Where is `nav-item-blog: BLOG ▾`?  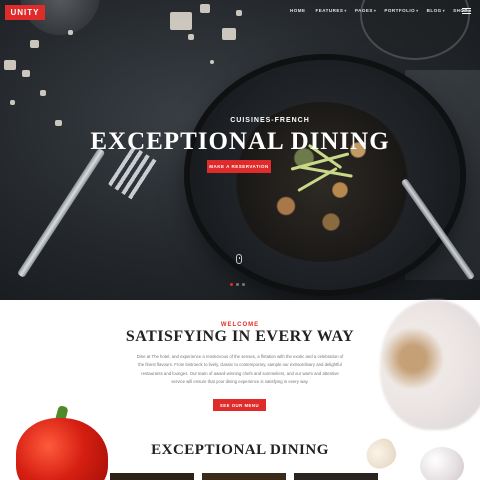 nav-item-blog: BLOG ▾ is located at coordinates (436, 10).